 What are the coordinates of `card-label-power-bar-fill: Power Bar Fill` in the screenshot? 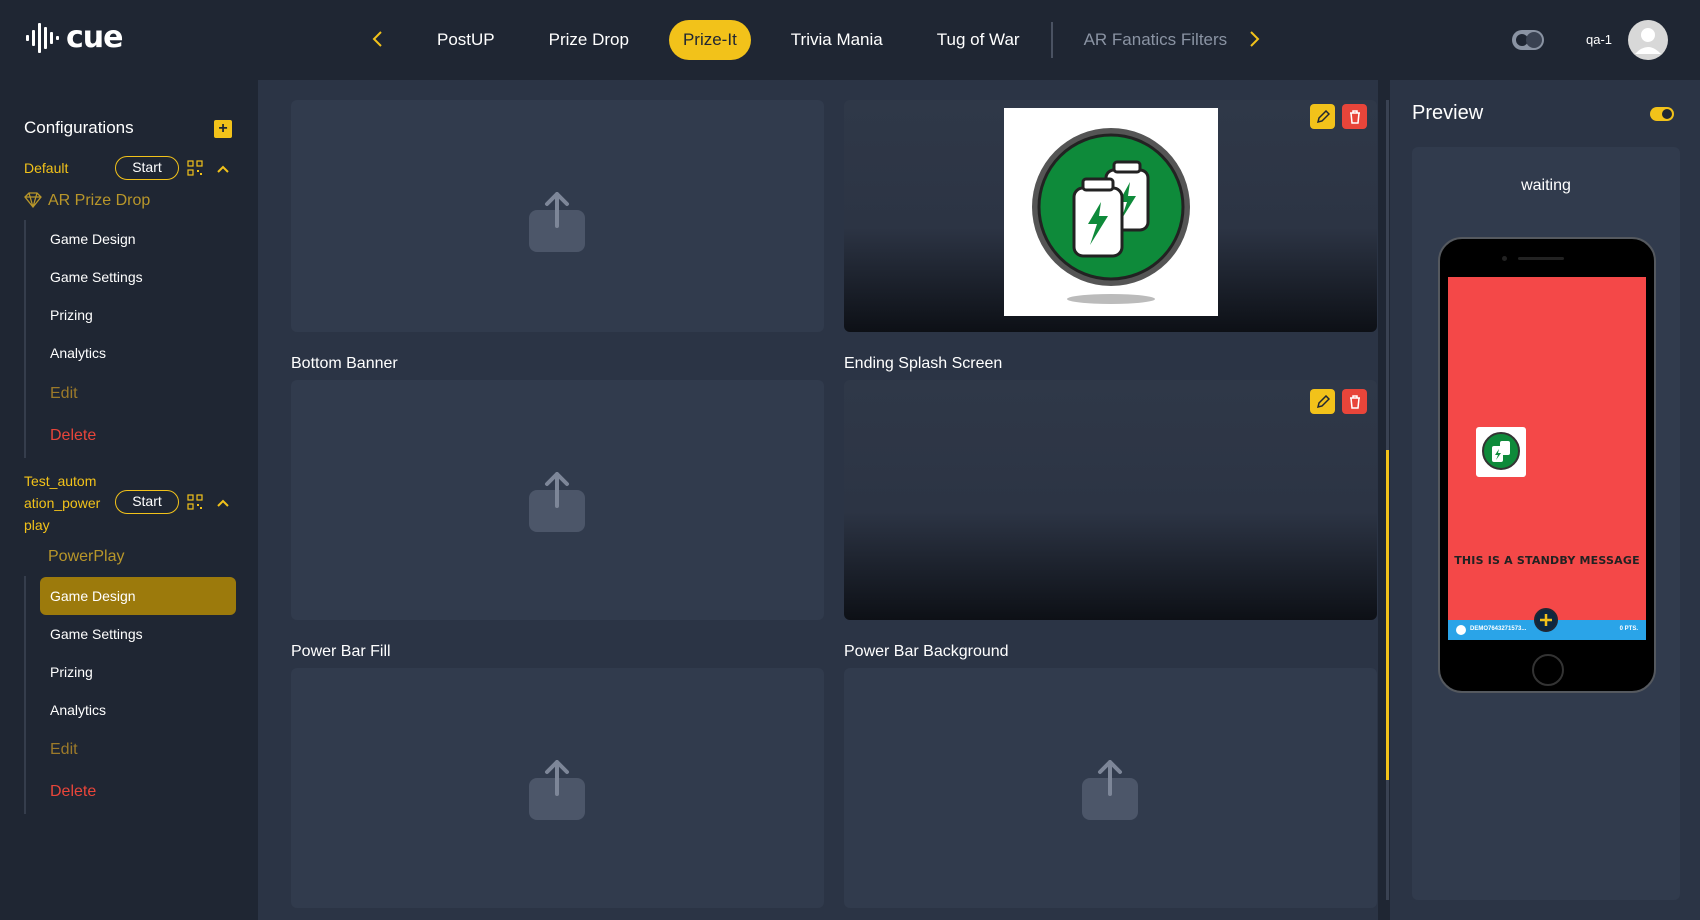 It's located at (341, 651).